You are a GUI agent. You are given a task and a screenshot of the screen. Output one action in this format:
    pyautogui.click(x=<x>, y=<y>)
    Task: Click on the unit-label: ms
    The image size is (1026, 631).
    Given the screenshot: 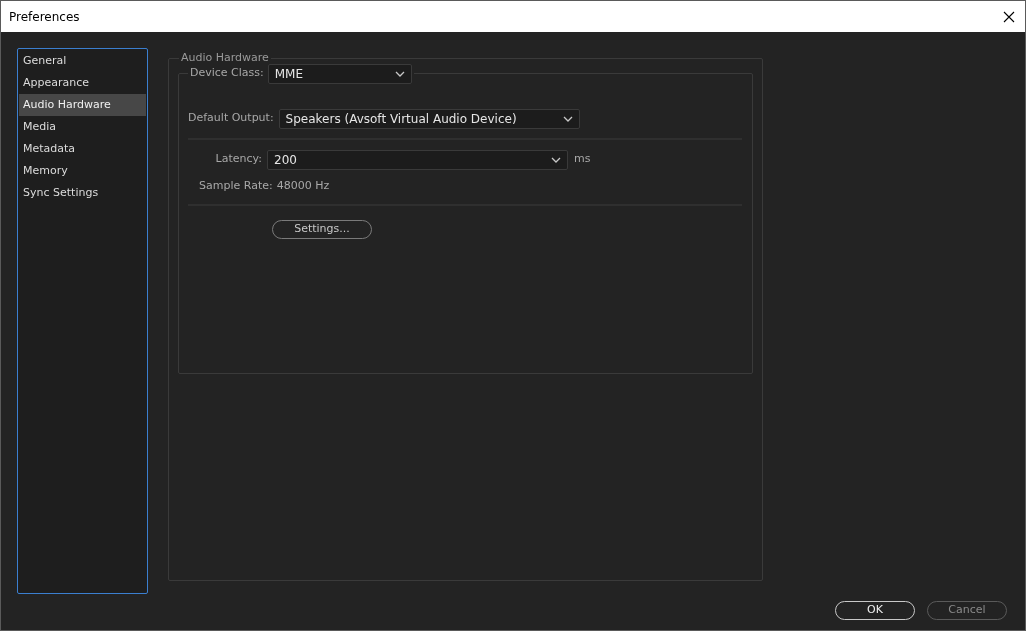 What is the action you would take?
    pyautogui.click(x=582, y=159)
    